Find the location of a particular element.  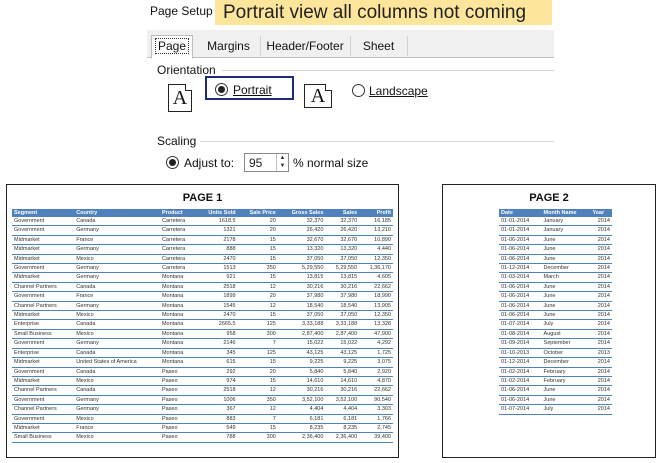

spin-up-icon: ▲ is located at coordinates (283, 158).